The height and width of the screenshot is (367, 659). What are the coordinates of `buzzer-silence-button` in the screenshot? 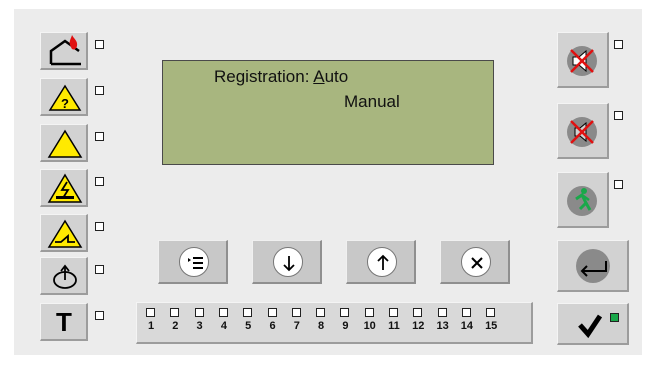 It's located at (583, 131).